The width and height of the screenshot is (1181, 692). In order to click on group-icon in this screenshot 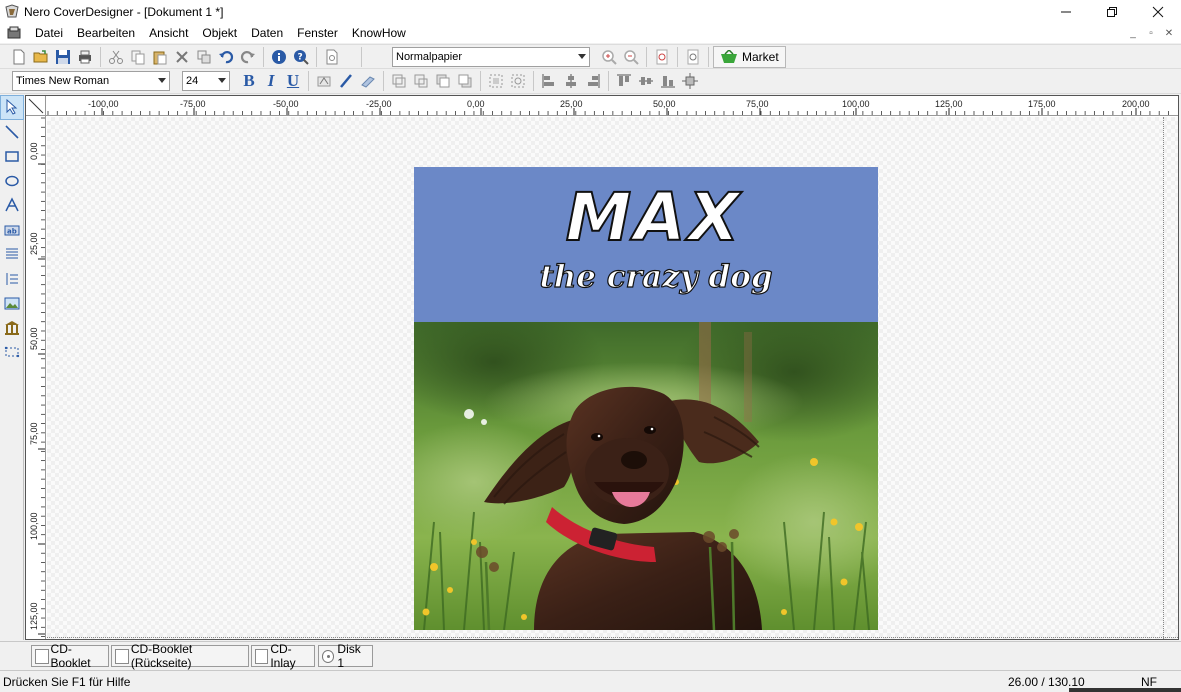, I will do `click(496, 81)`.